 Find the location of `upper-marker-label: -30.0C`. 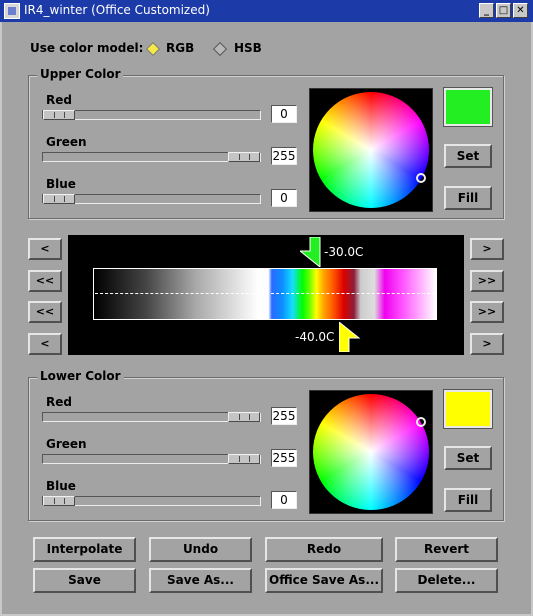

upper-marker-label: -30.0C is located at coordinates (344, 252).